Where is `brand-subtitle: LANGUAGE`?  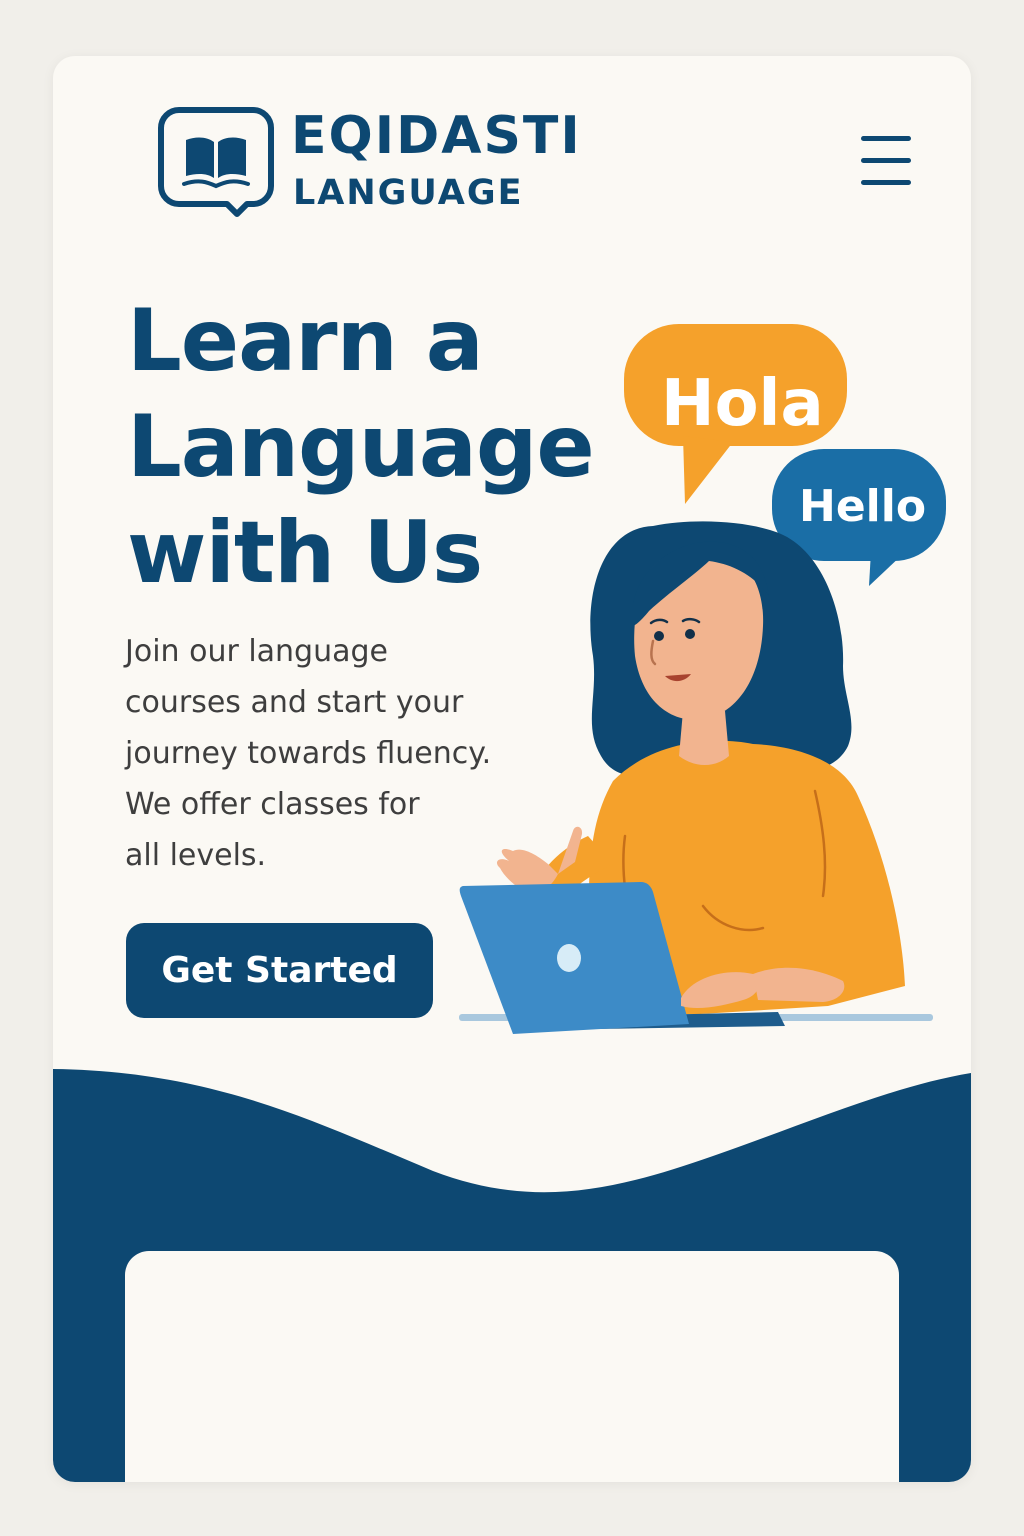
brand-subtitle: LANGUAGE is located at coordinates (408, 193).